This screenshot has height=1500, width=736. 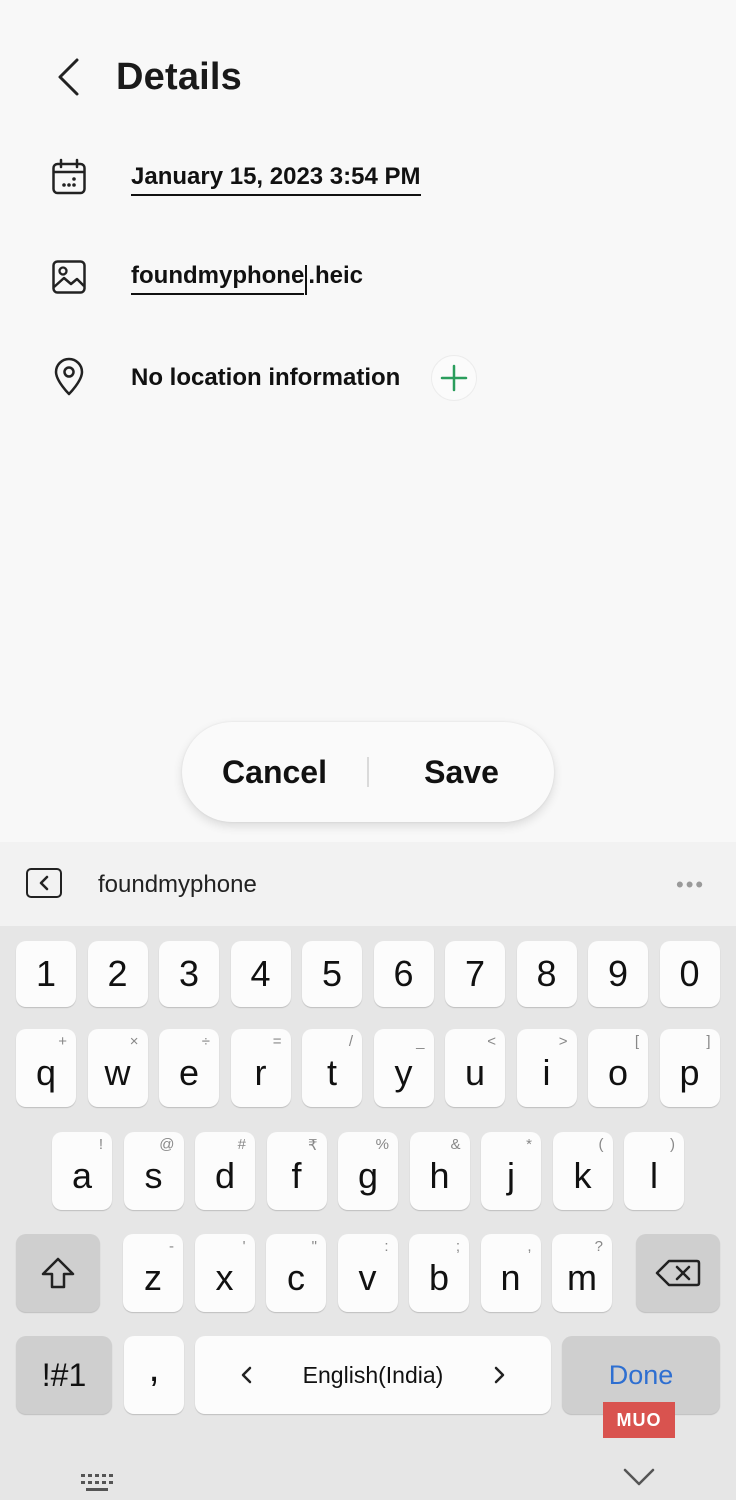 I want to click on key-q: + q, so click(x=46, y=1068).